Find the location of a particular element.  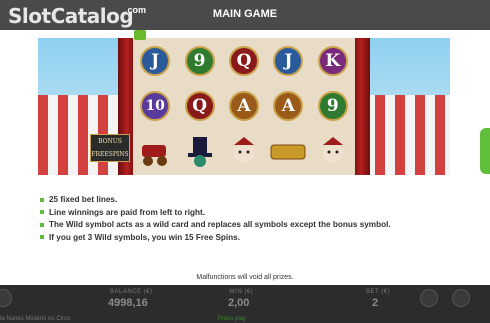

wild-badge-icon is located at coordinates (288, 152).